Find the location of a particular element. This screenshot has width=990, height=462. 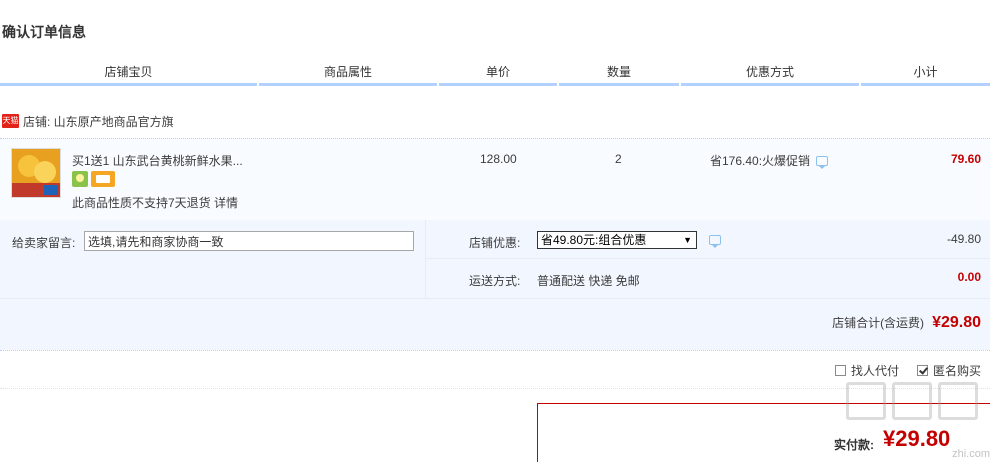

unit-price: 128.00 is located at coordinates (498, 159).